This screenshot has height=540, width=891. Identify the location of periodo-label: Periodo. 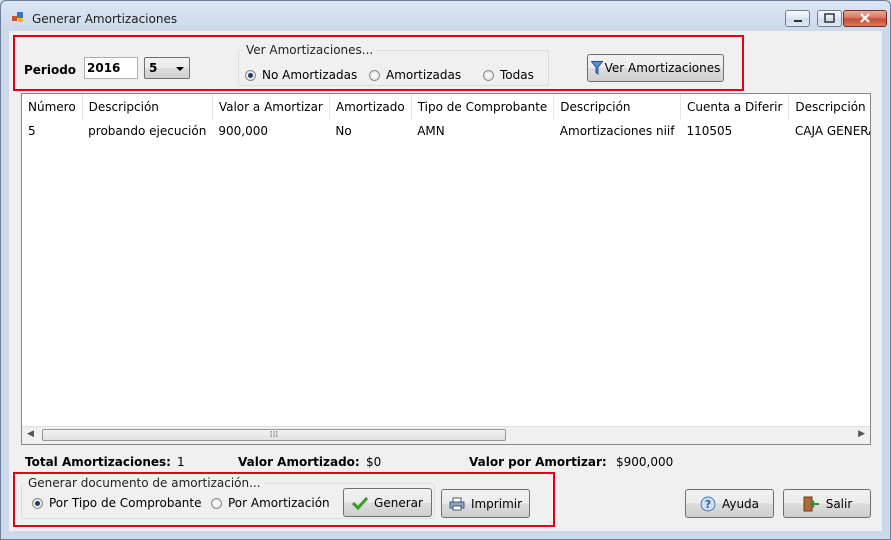
(50, 70).